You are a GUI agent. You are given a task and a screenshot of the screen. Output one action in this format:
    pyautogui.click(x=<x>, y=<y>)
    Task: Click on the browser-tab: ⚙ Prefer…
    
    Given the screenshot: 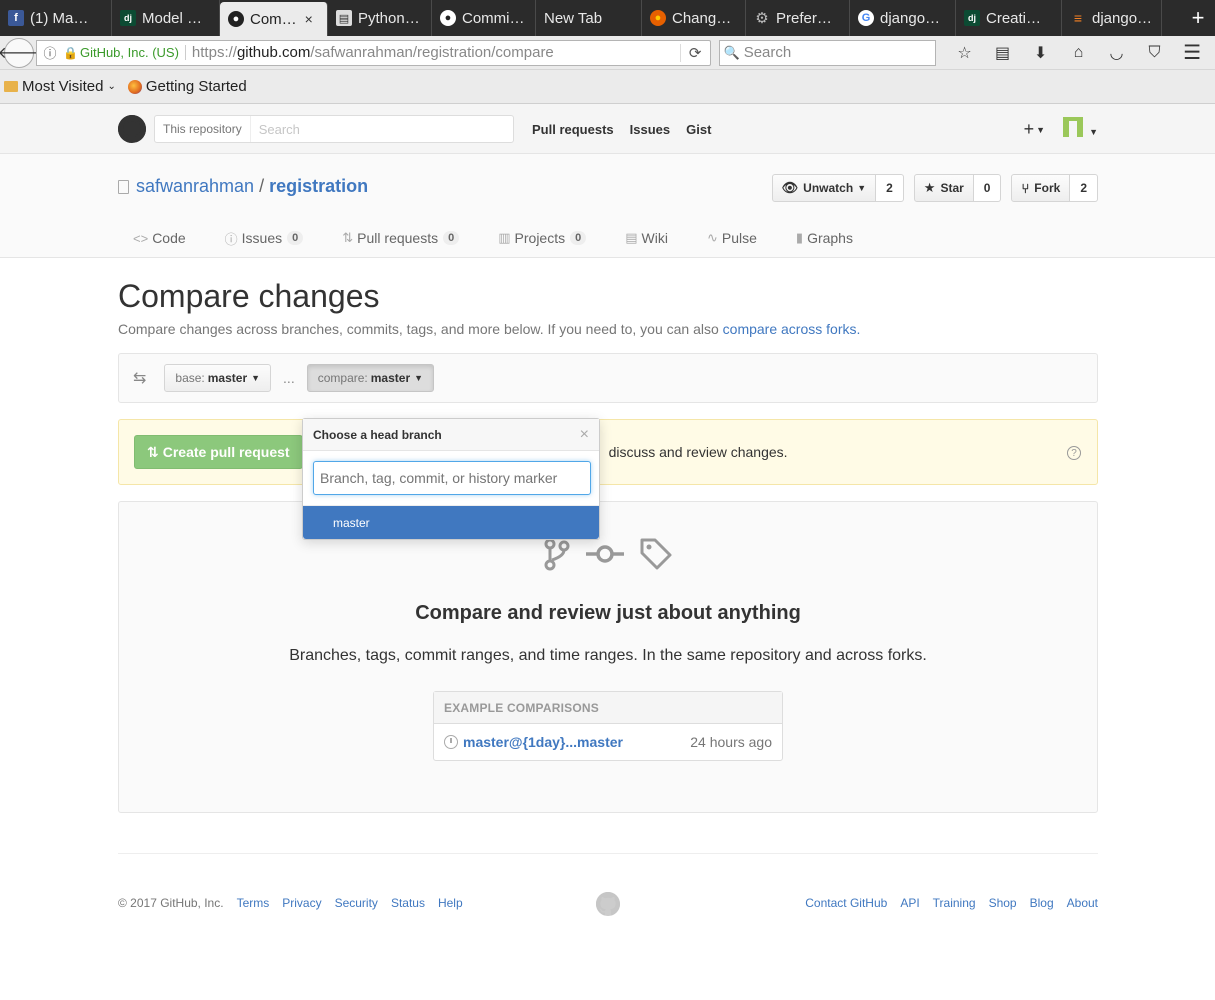 What is the action you would take?
    pyautogui.click(x=798, y=18)
    